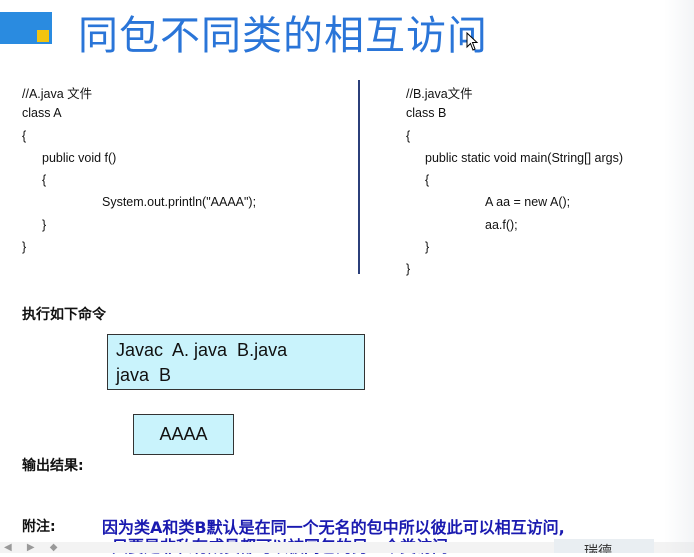 The height and width of the screenshot is (557, 694). I want to click on watermark-text: 瑞德, so click(598, 548).